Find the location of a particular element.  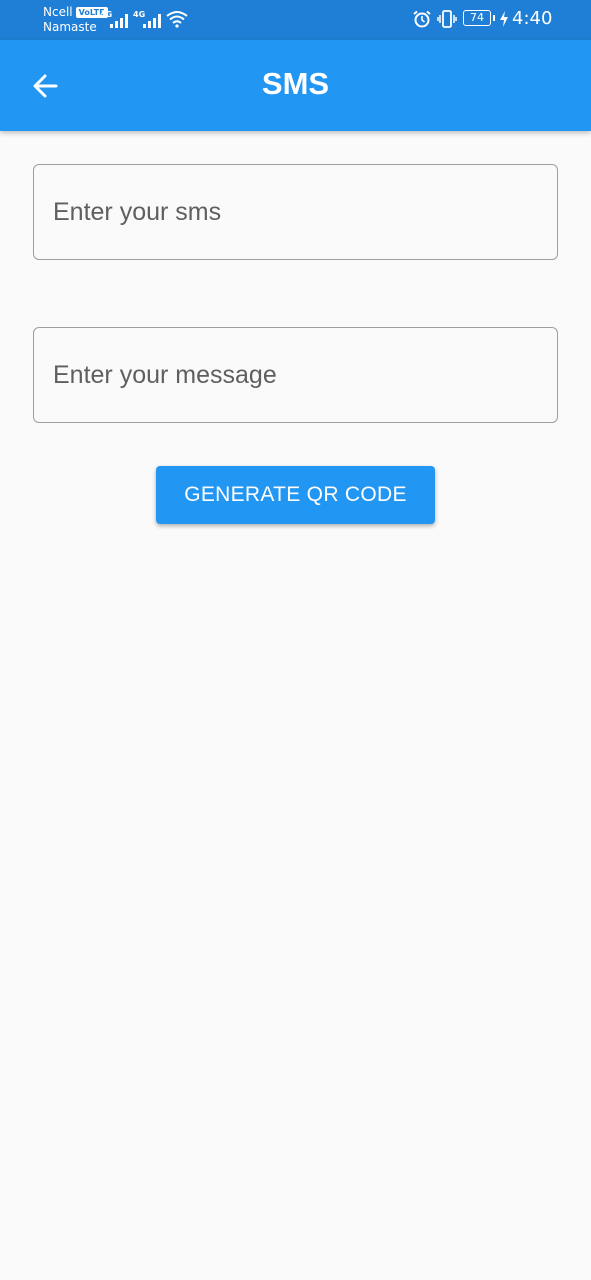

sms-input is located at coordinates (295, 212).